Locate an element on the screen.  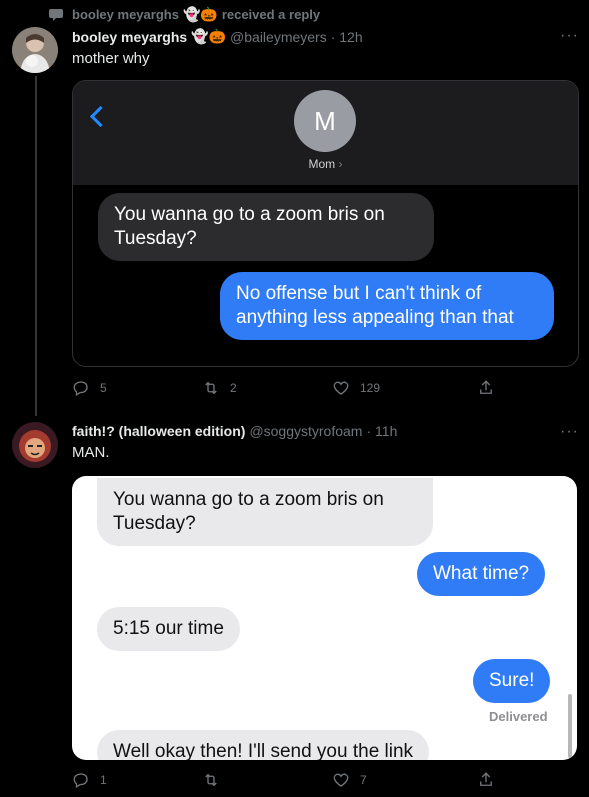
like-button: 7 is located at coordinates (404, 780).